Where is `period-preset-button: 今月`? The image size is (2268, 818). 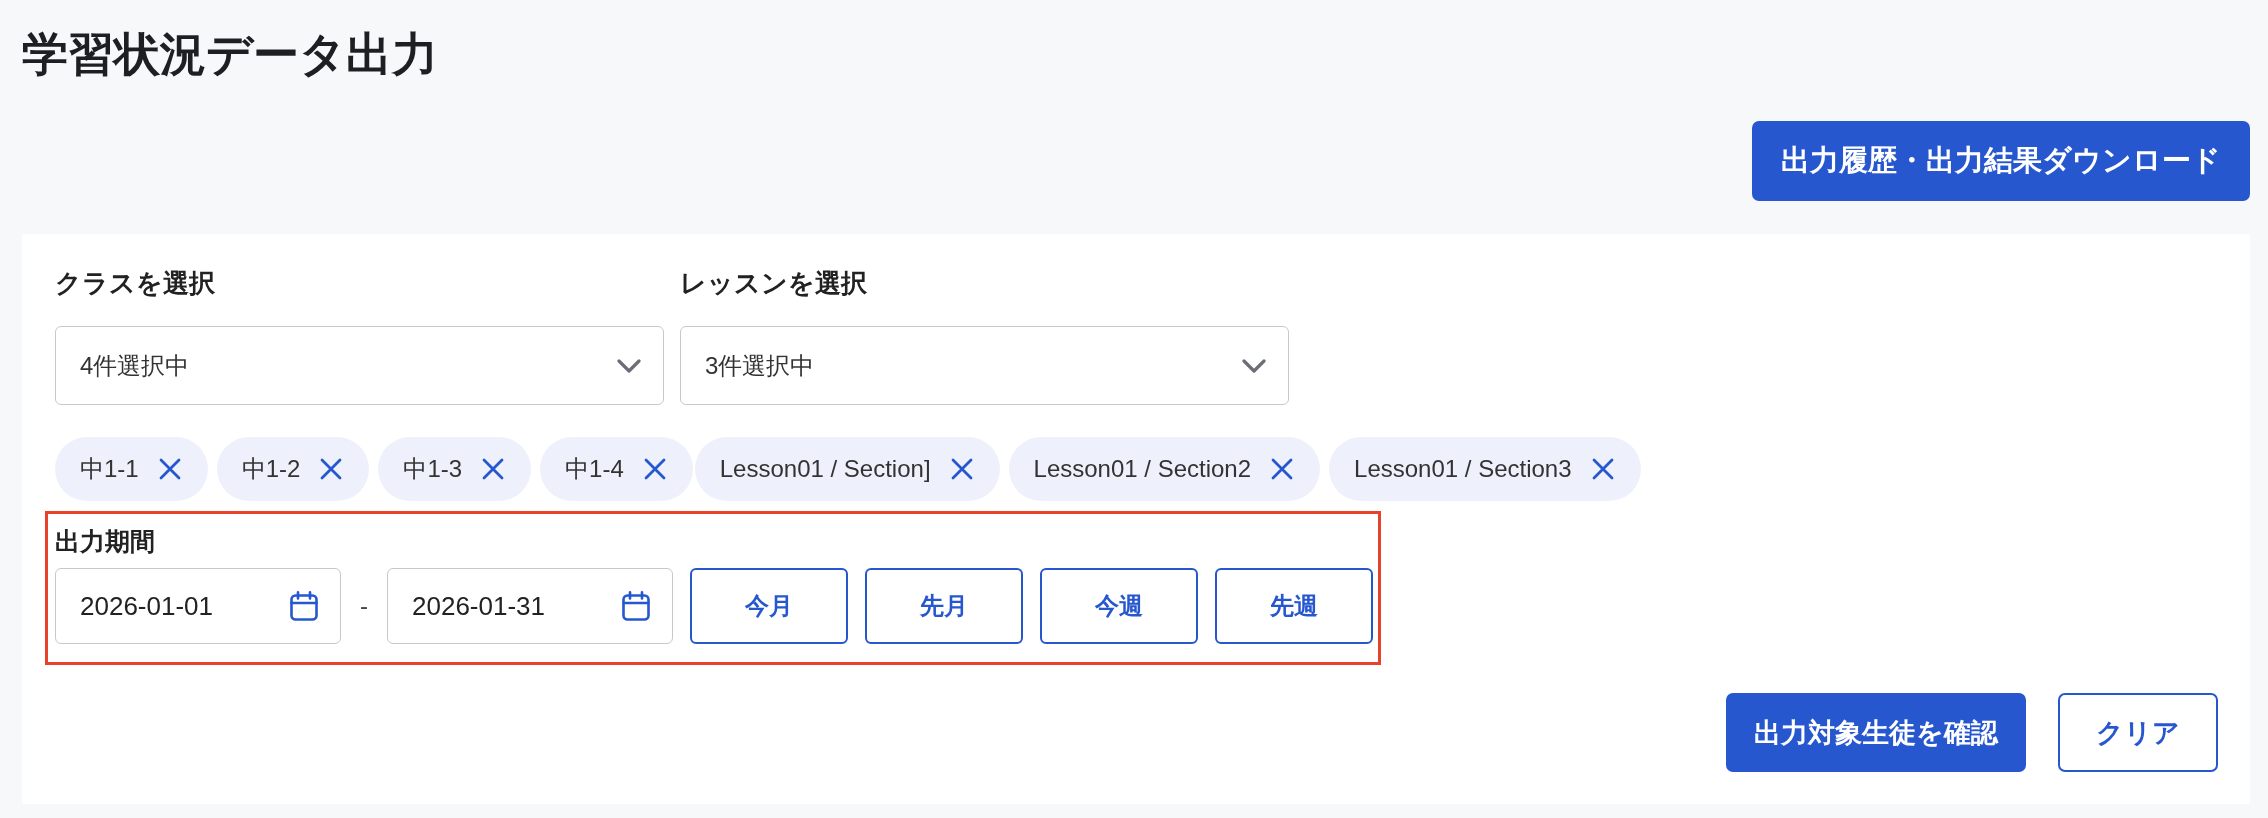 period-preset-button: 今月 is located at coordinates (769, 606).